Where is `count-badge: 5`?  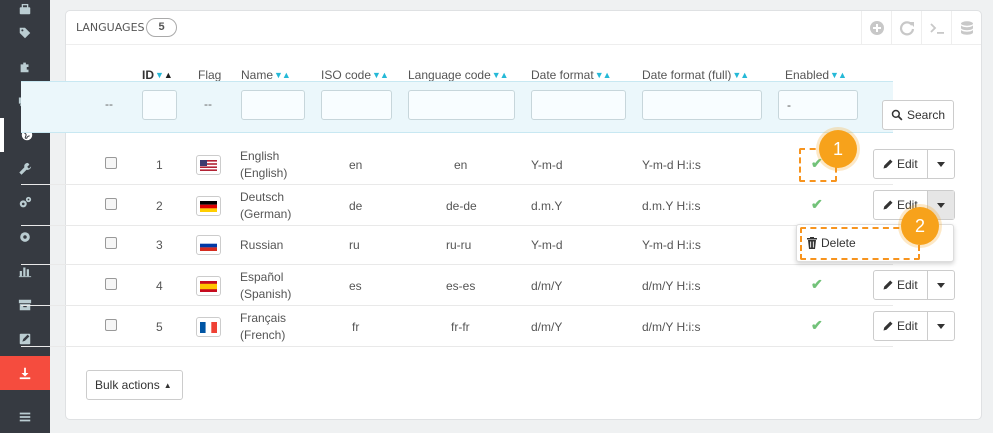 count-badge: 5 is located at coordinates (161, 27).